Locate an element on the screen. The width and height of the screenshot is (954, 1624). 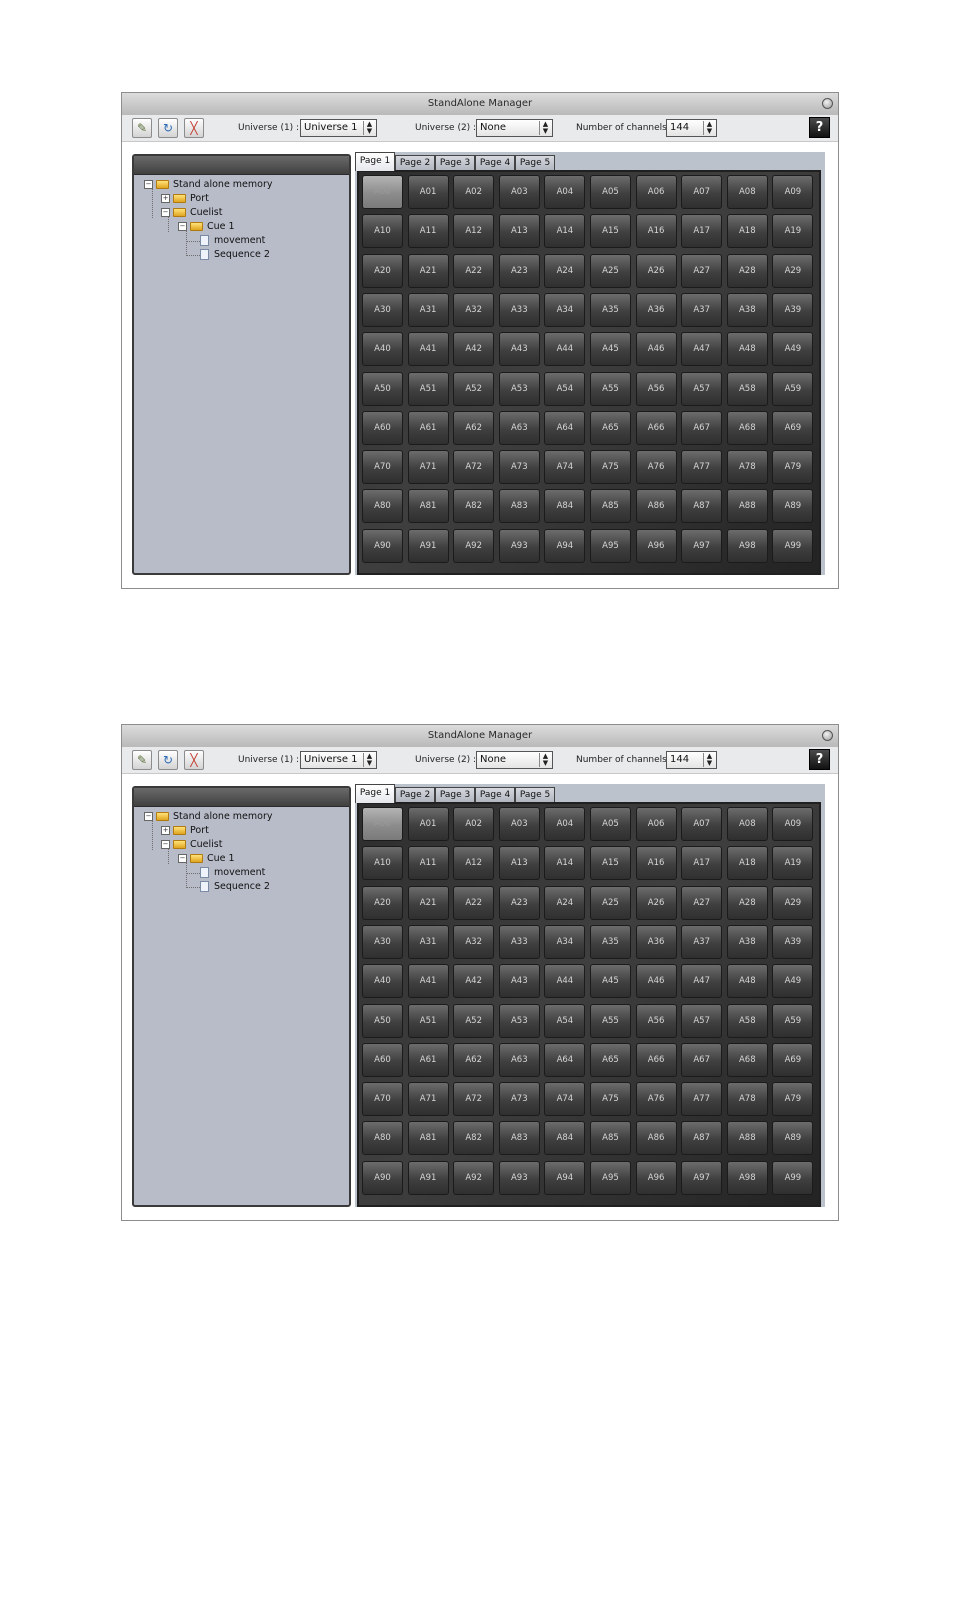
tree-node-sequence: Sequence 2 is located at coordinates (235, 255).